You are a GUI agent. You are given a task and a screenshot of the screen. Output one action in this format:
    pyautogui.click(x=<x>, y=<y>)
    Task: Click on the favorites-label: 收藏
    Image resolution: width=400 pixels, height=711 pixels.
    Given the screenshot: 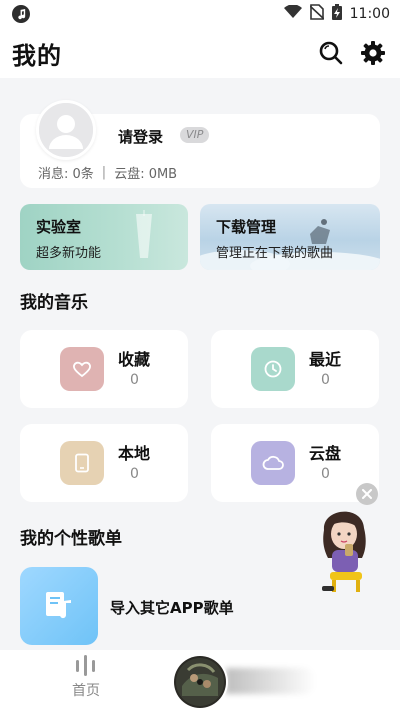 What is the action you would take?
    pyautogui.click(x=134, y=359)
    